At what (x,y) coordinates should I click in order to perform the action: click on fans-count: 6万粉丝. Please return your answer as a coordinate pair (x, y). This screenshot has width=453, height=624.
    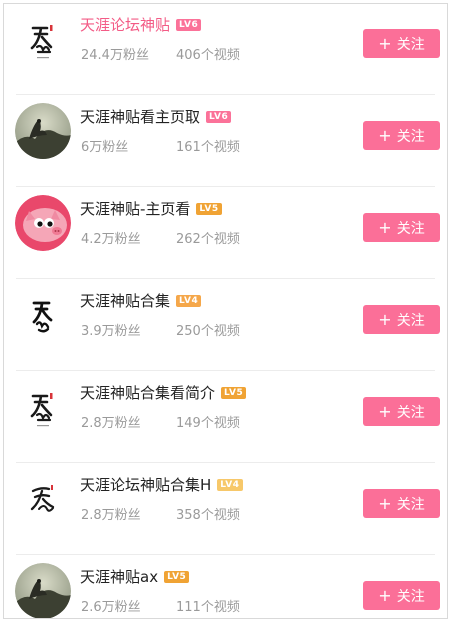
    Looking at the image, I should click on (105, 147).